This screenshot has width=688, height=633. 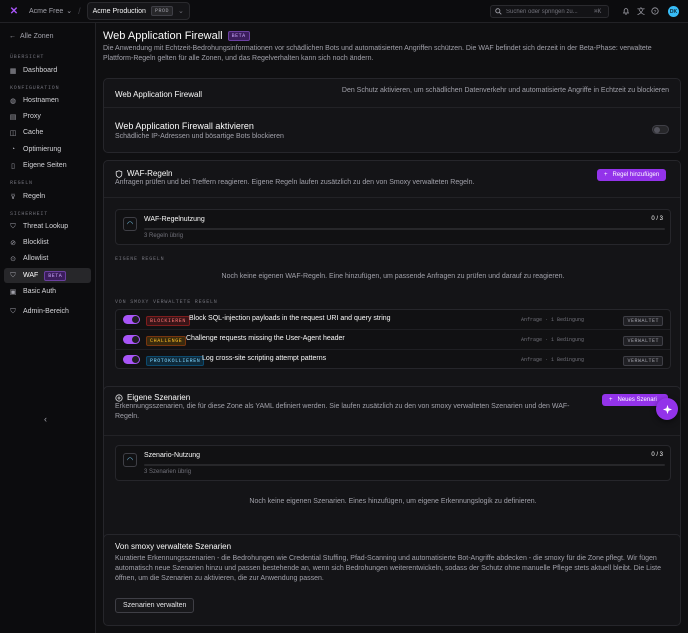 I want to click on sparkle-icon, so click(x=667, y=409).